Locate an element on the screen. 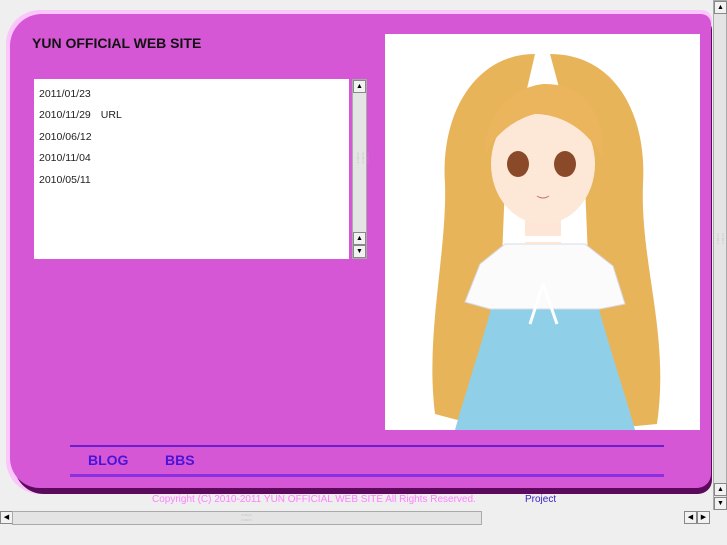 The height and width of the screenshot is (545, 727). page-vertical-scrollbar: ▲ ⋮⋮⋮⋮⋮⋮ ▲ ▼ is located at coordinates (720, 255).